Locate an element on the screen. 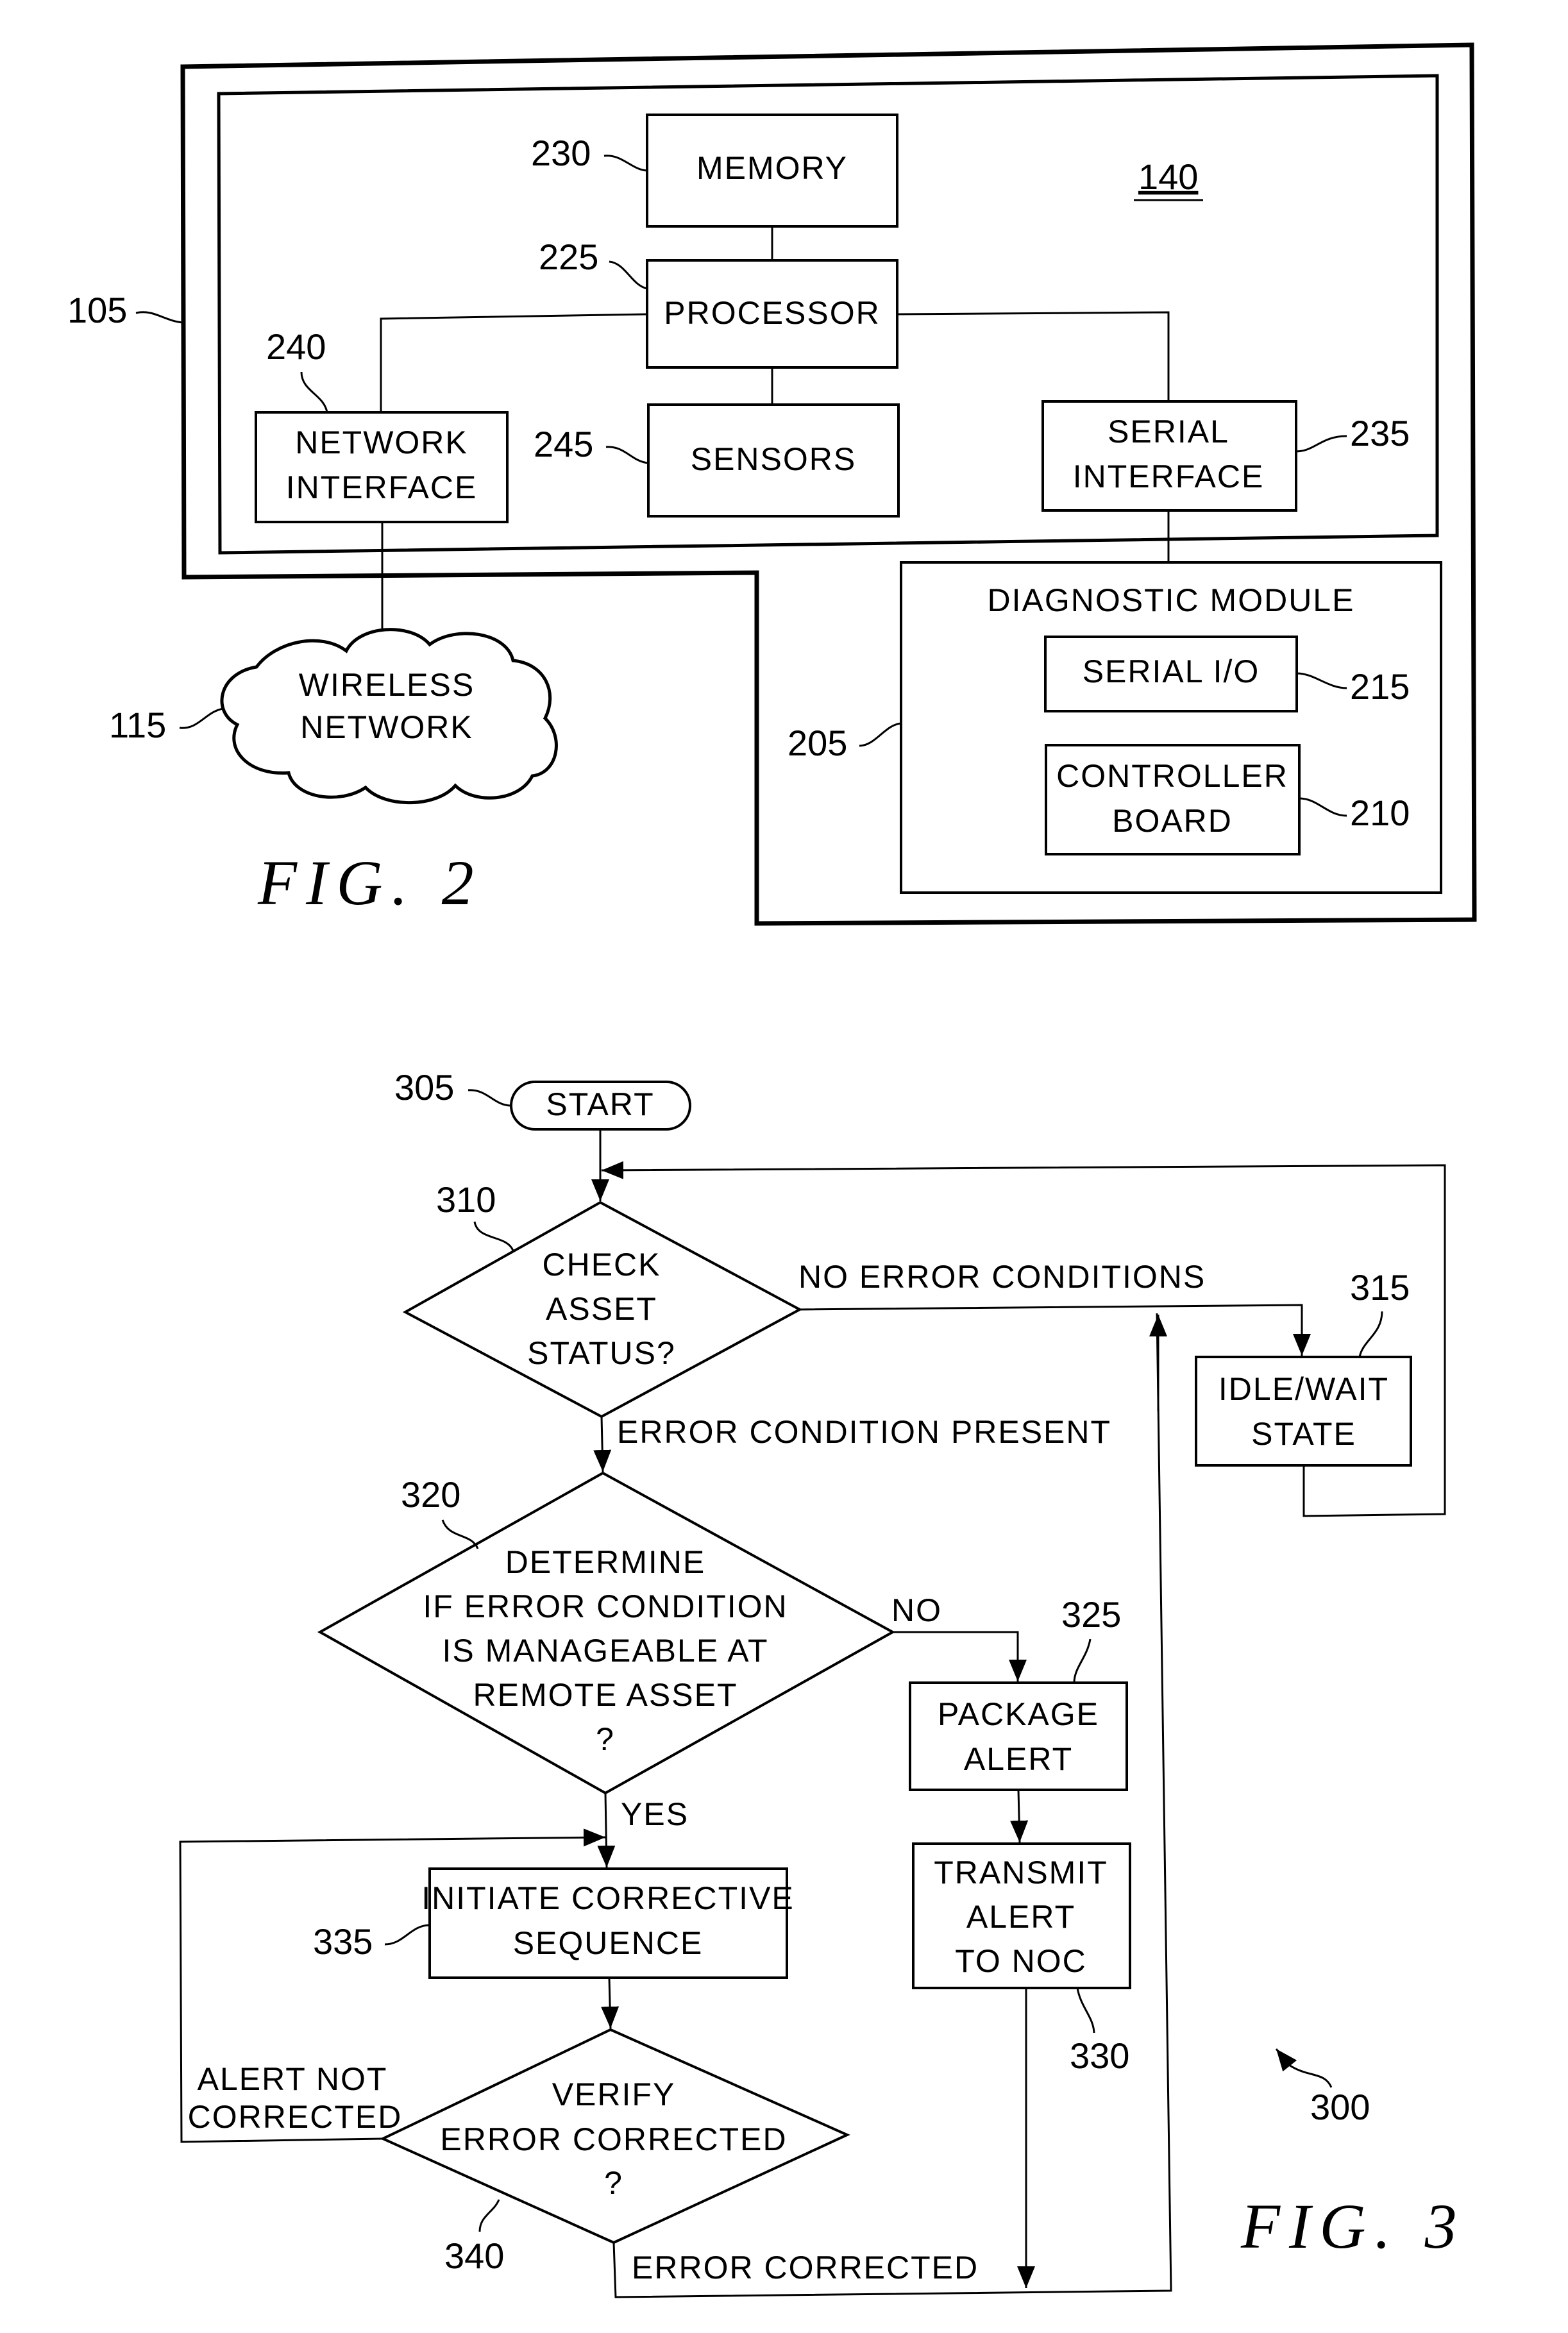  verify-label-2: ERROR CORRECTED is located at coordinates (614, 2139).